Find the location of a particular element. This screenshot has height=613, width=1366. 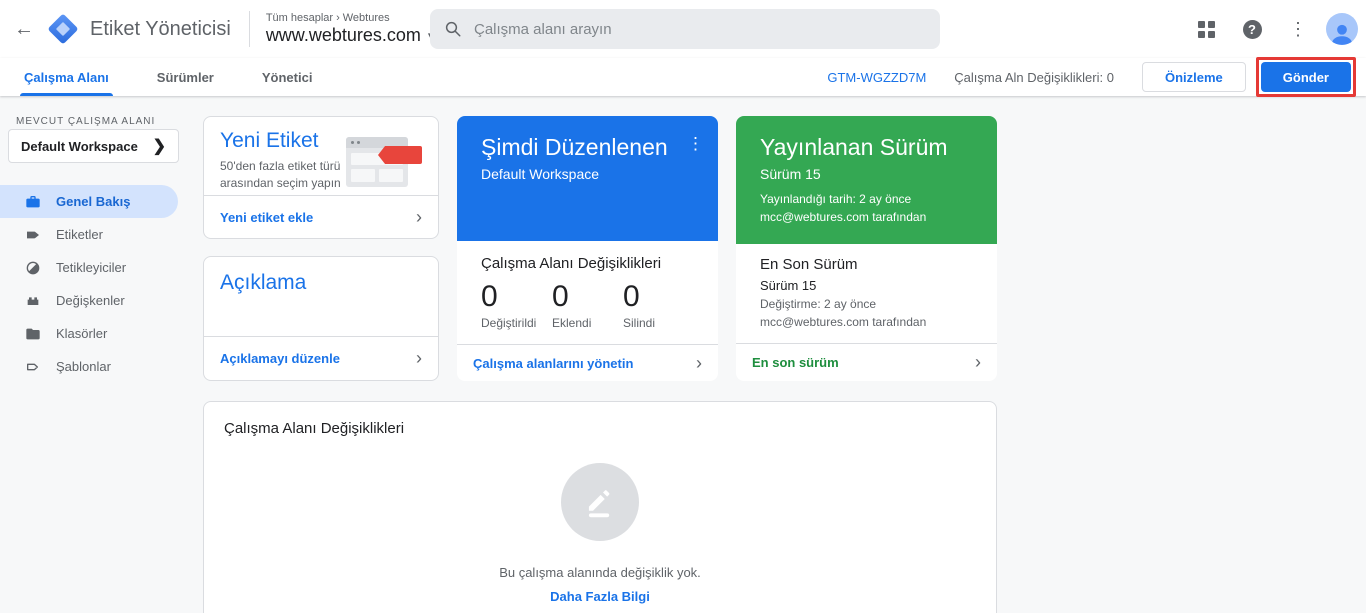

published-date: Yayınlandığı tarih: 2 ay önce is located at coordinates (836, 199).